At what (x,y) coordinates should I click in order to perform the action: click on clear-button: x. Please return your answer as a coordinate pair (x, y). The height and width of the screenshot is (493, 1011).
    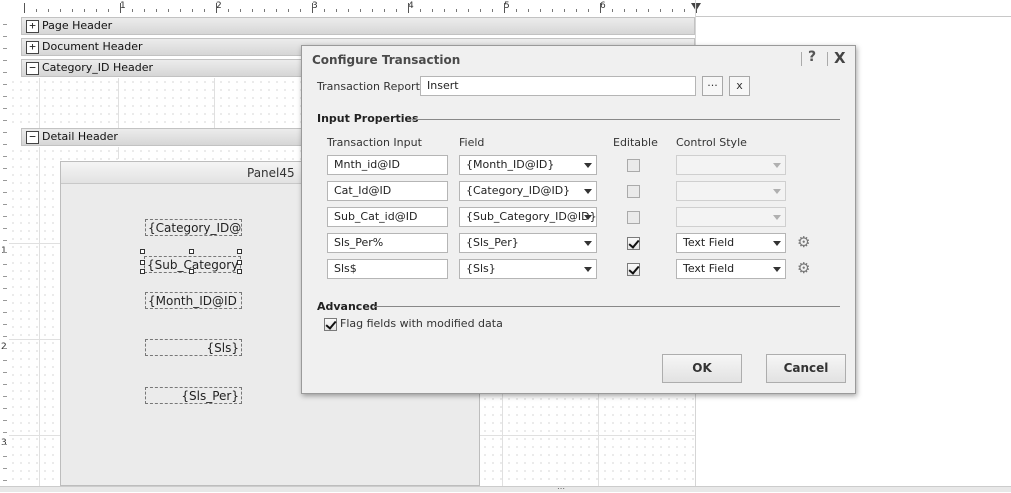
    Looking at the image, I should click on (739, 86).